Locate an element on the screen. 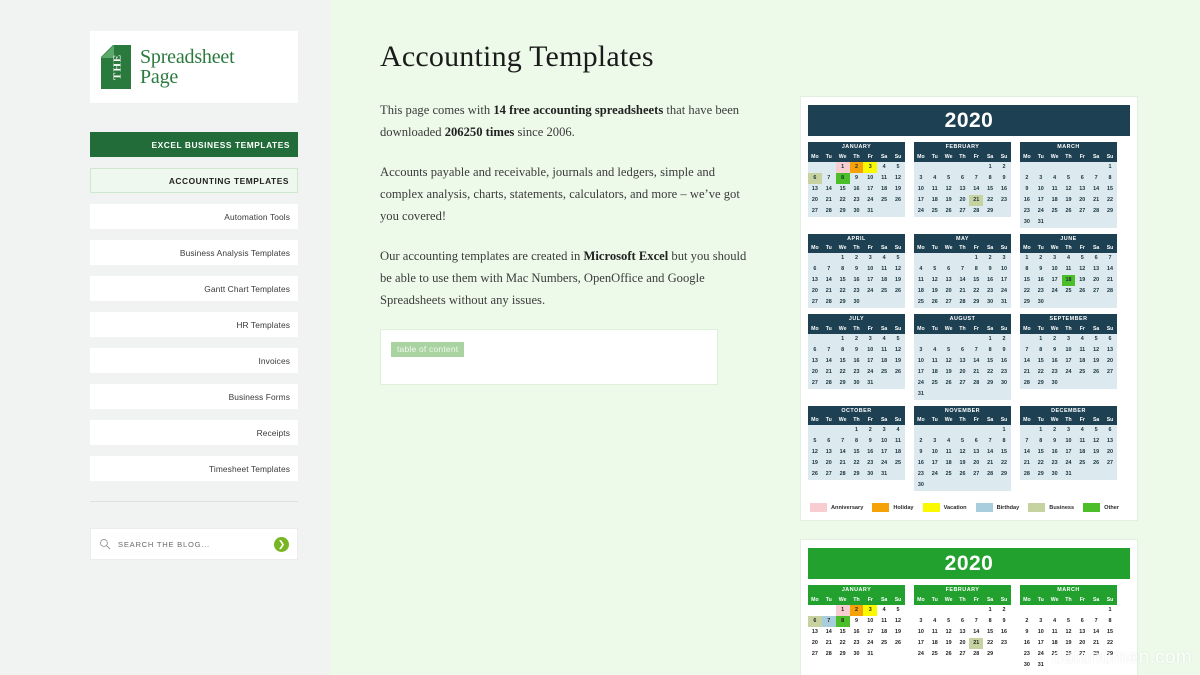 Image resolution: width=1200 pixels, height=675 pixels. sidebar-item-accounting-templates: ACCOUNTING TEMPLATES is located at coordinates (194, 180).